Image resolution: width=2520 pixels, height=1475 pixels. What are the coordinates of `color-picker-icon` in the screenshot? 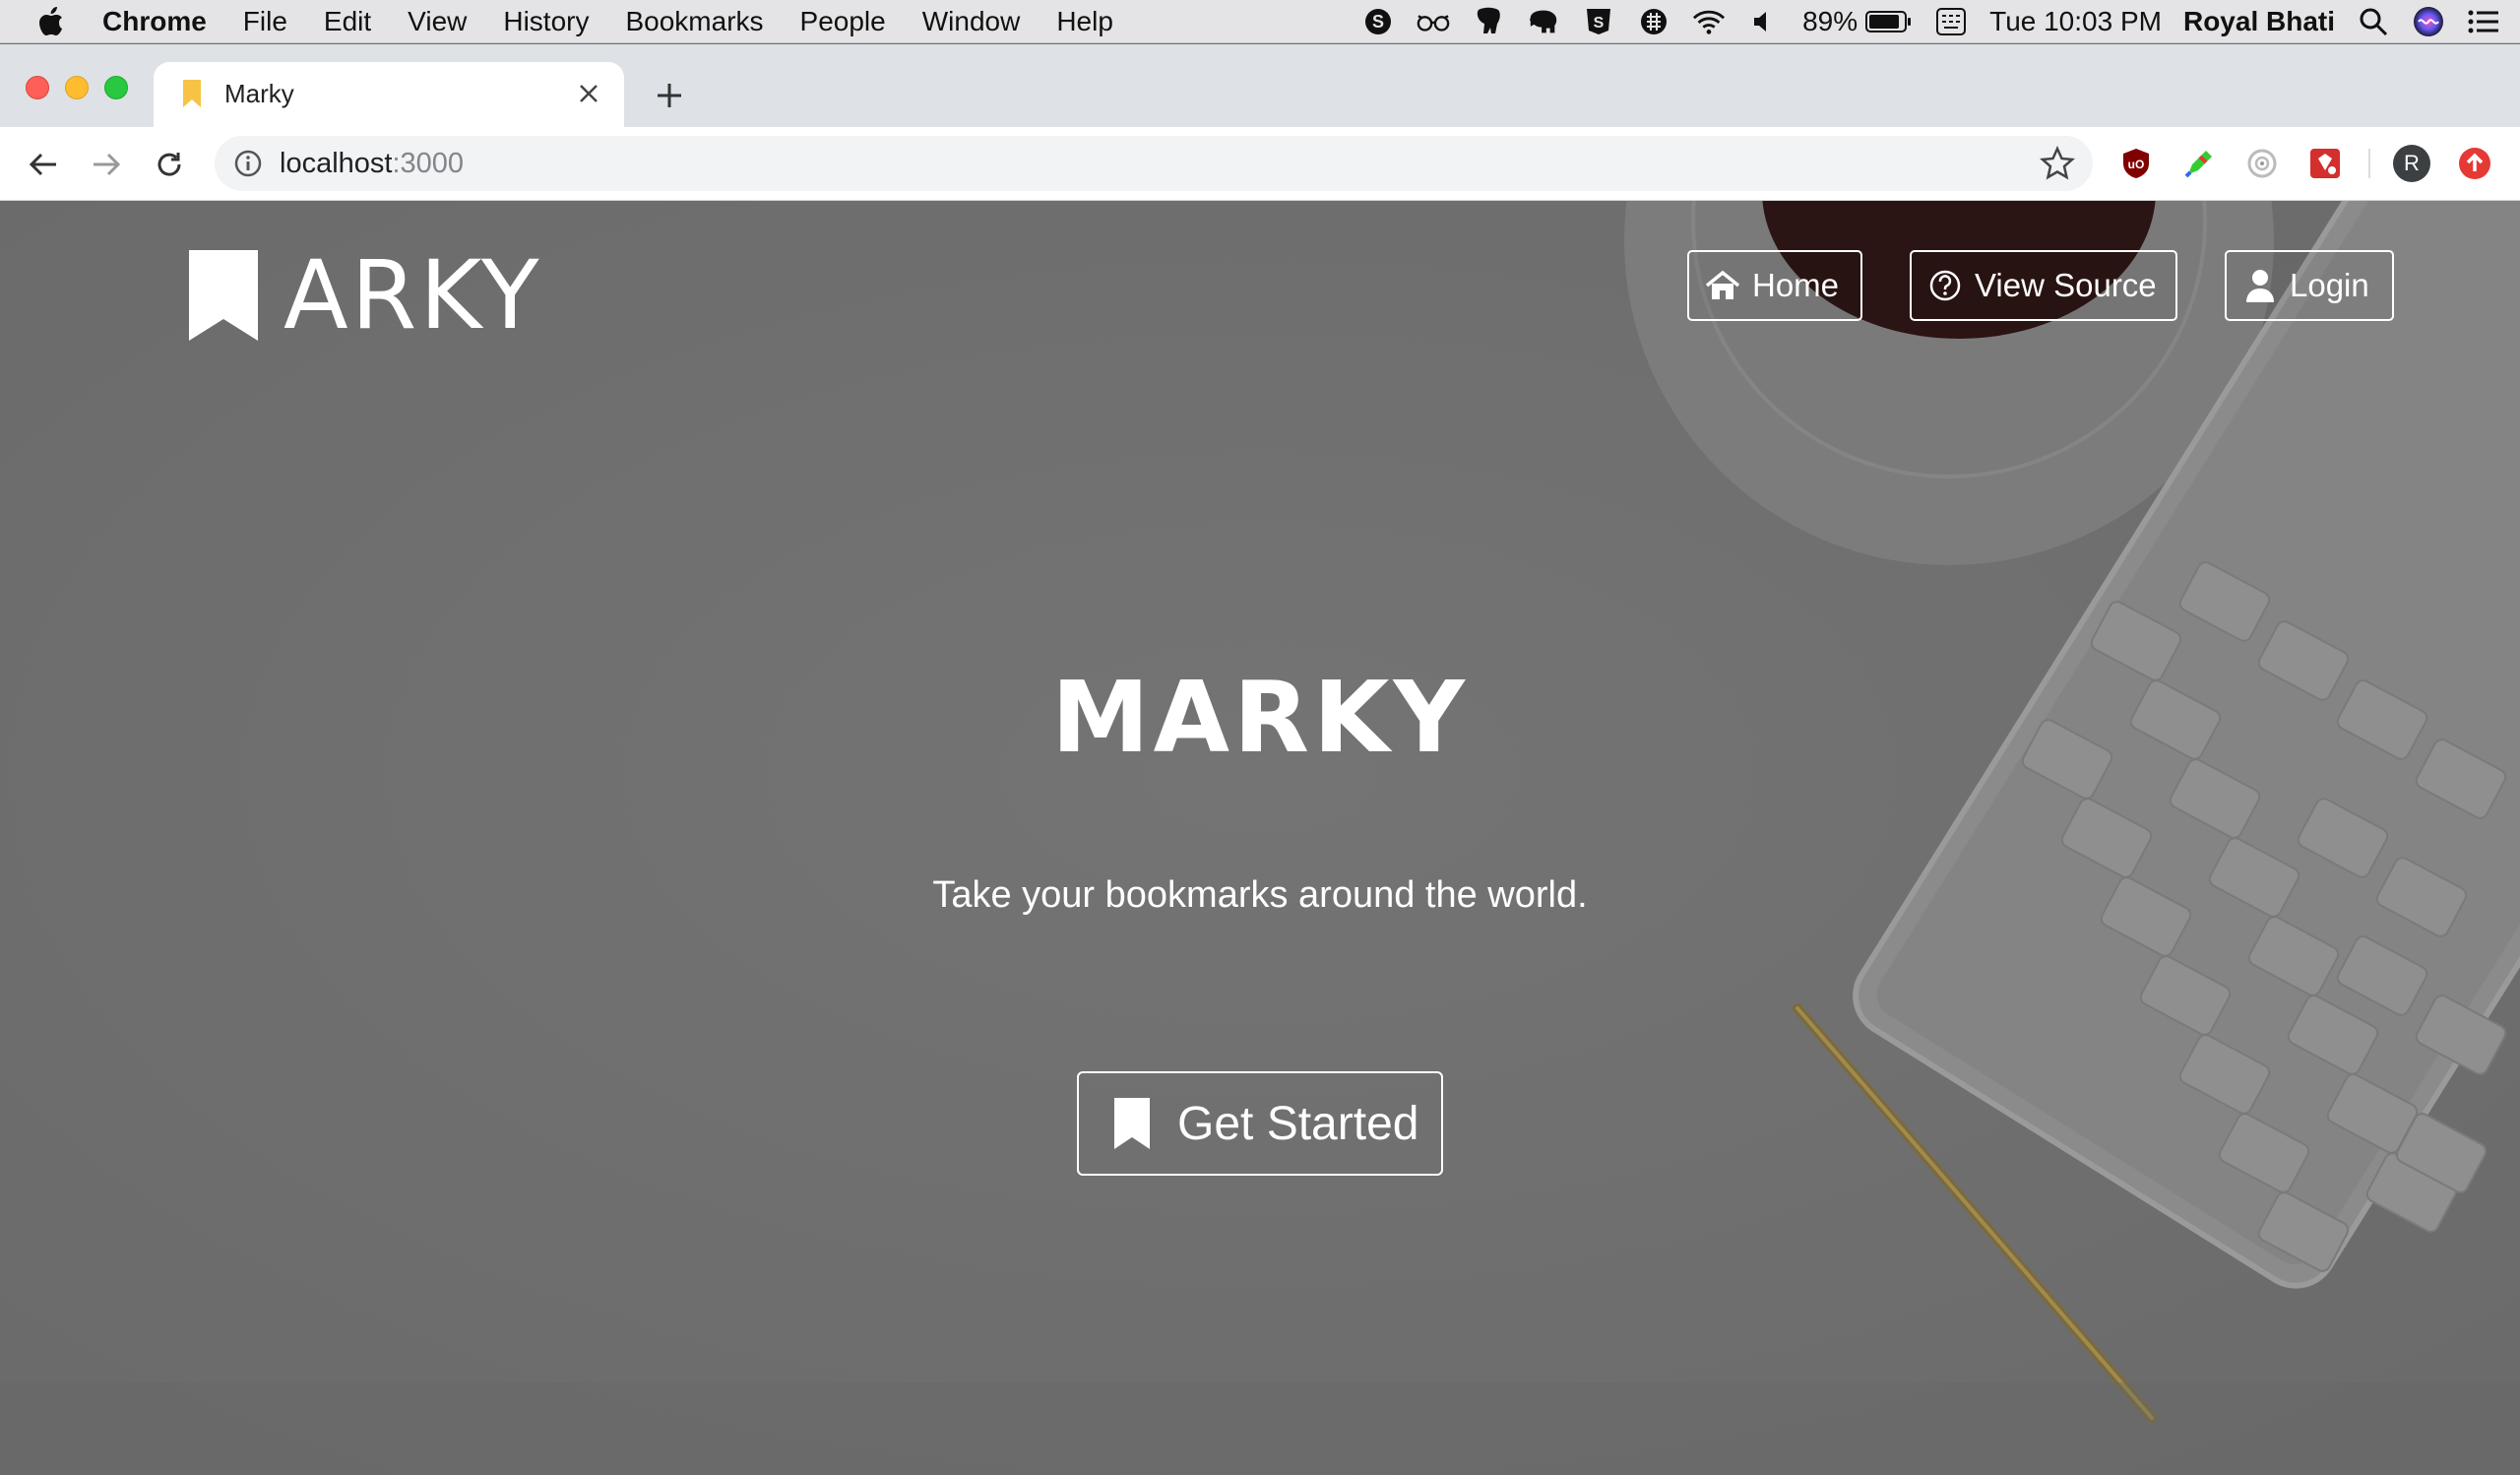 It's located at (2199, 163).